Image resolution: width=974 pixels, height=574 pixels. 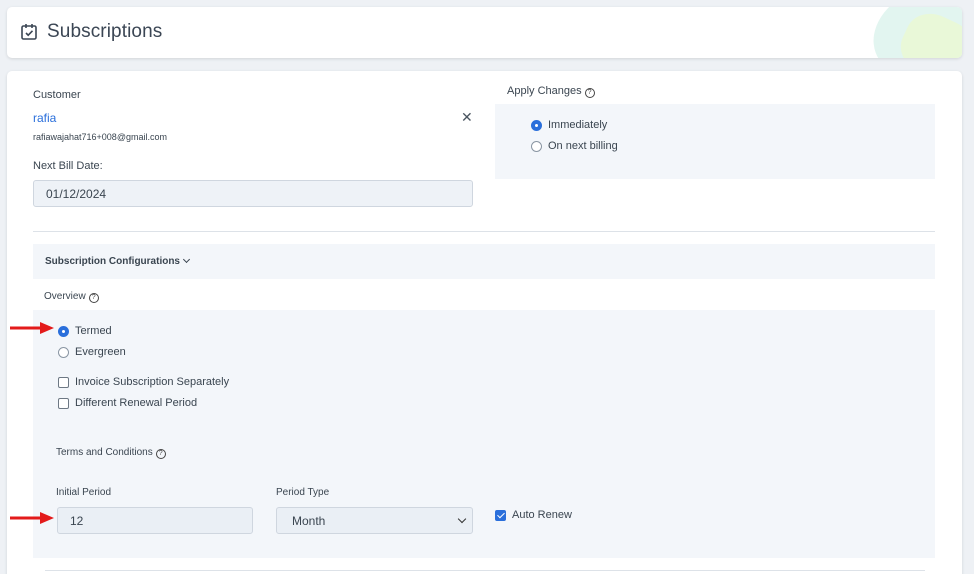 I want to click on period-type-label: Period Type, so click(x=303, y=492).